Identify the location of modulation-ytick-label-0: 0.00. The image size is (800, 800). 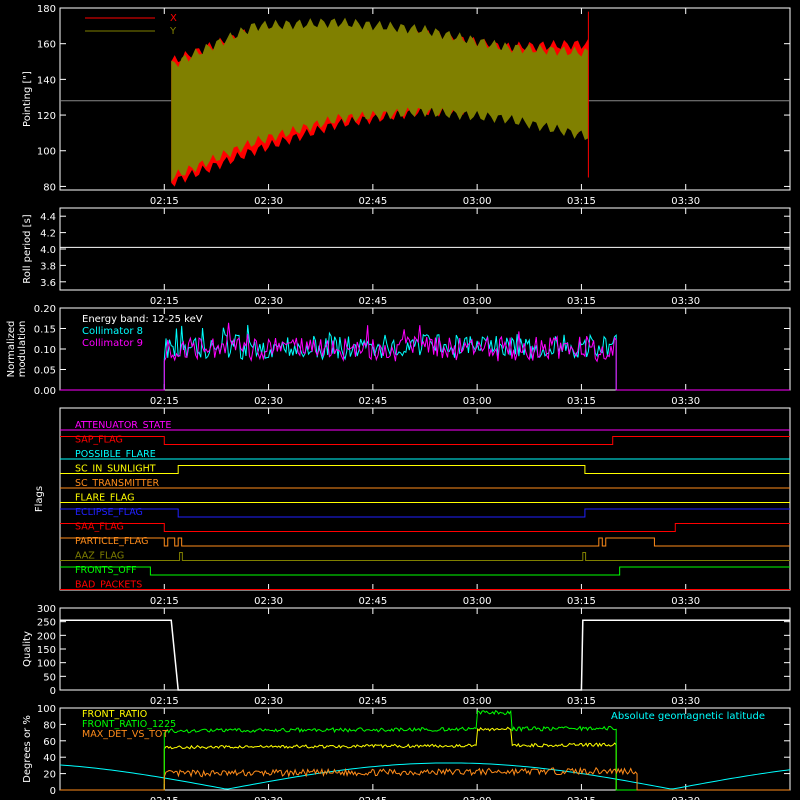
(45, 391).